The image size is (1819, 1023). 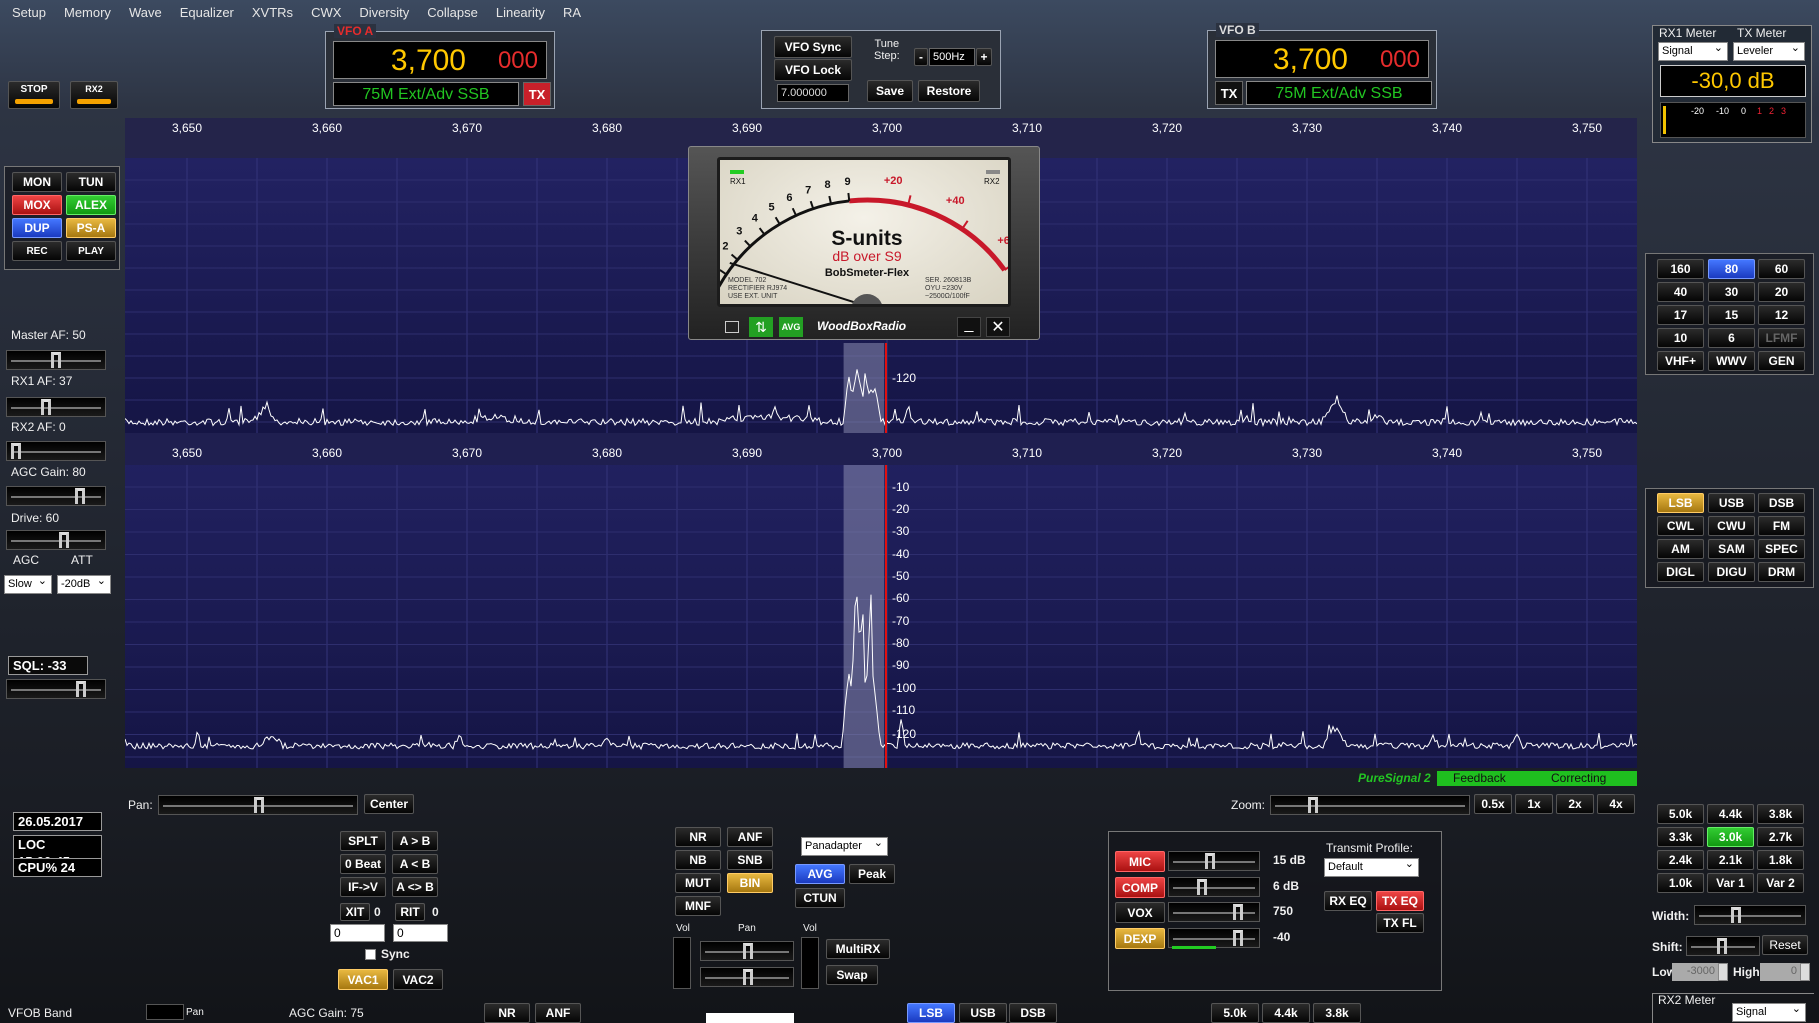 What do you see at coordinates (37, 251) in the screenshot?
I see `rec-button: REC` at bounding box center [37, 251].